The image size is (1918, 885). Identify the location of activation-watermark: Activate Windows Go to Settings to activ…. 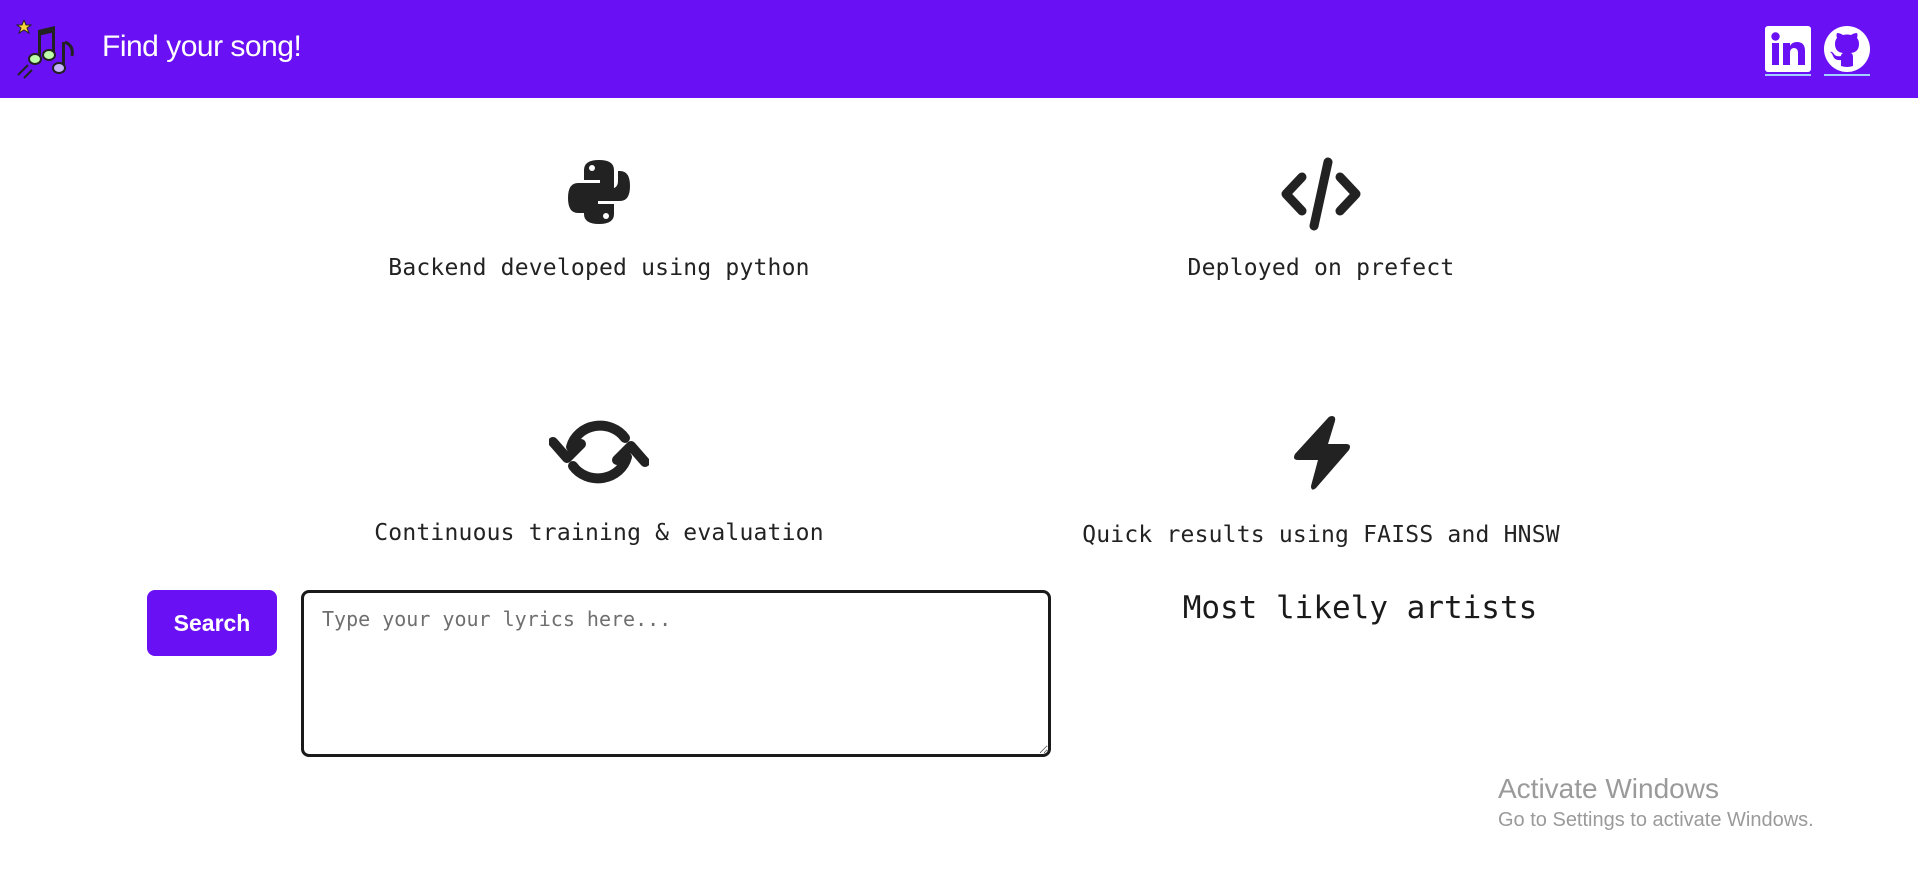
(1656, 802).